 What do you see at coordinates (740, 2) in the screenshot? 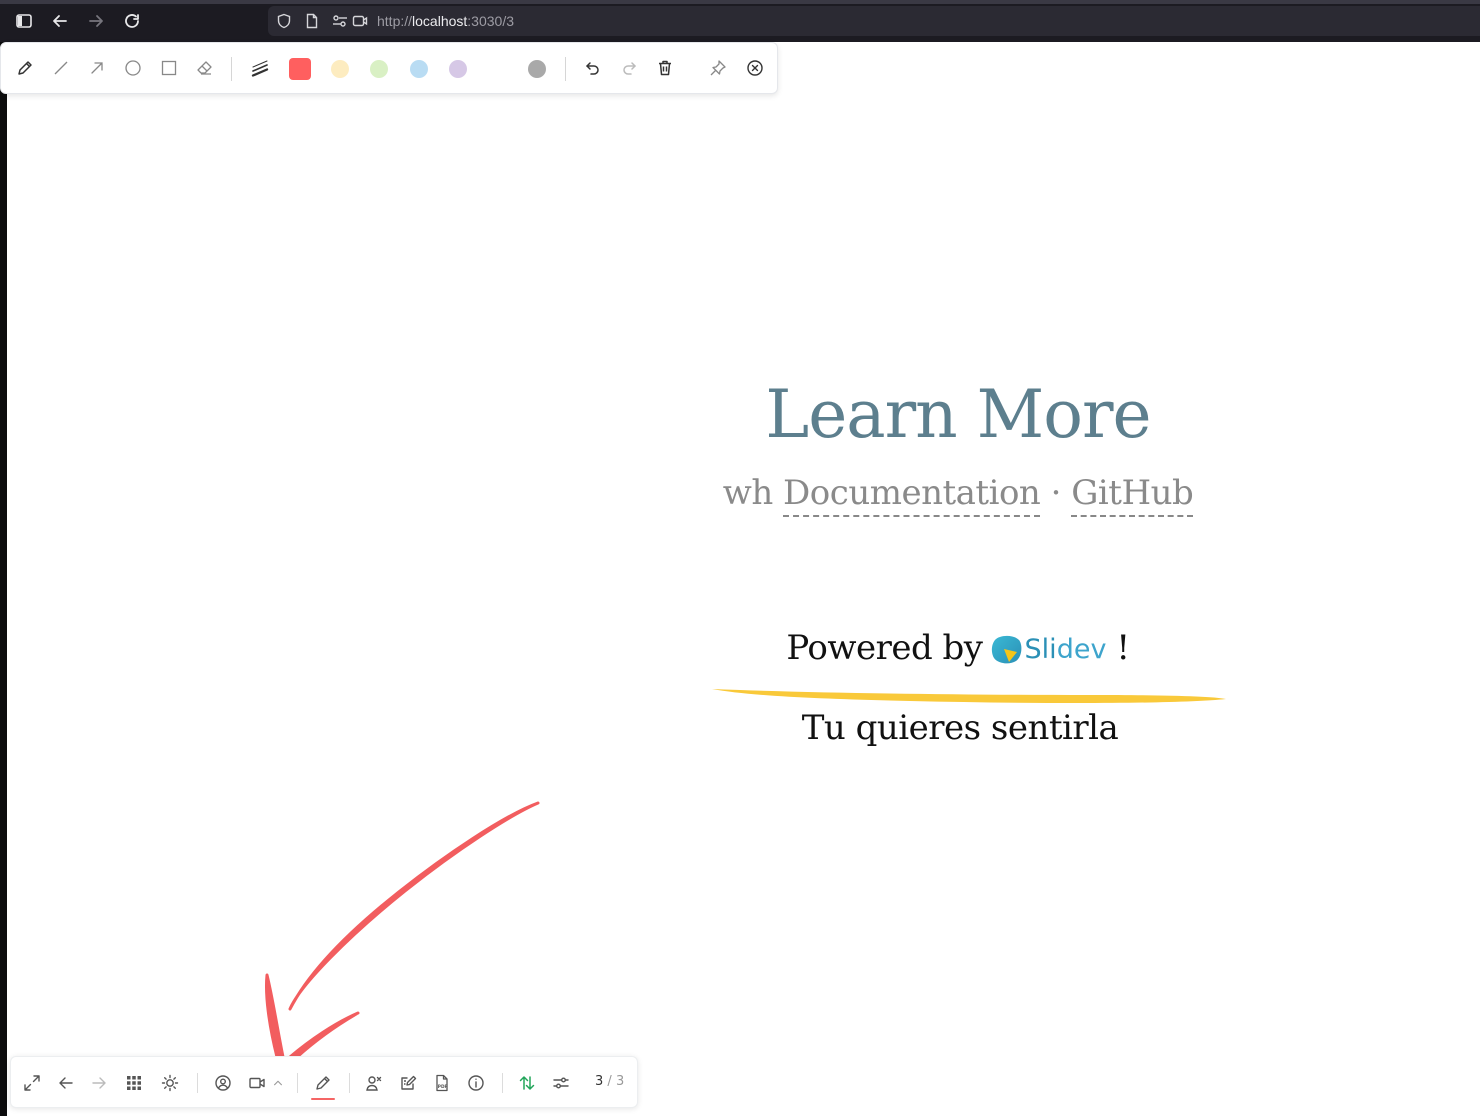
I see `tab-strip-edge` at bounding box center [740, 2].